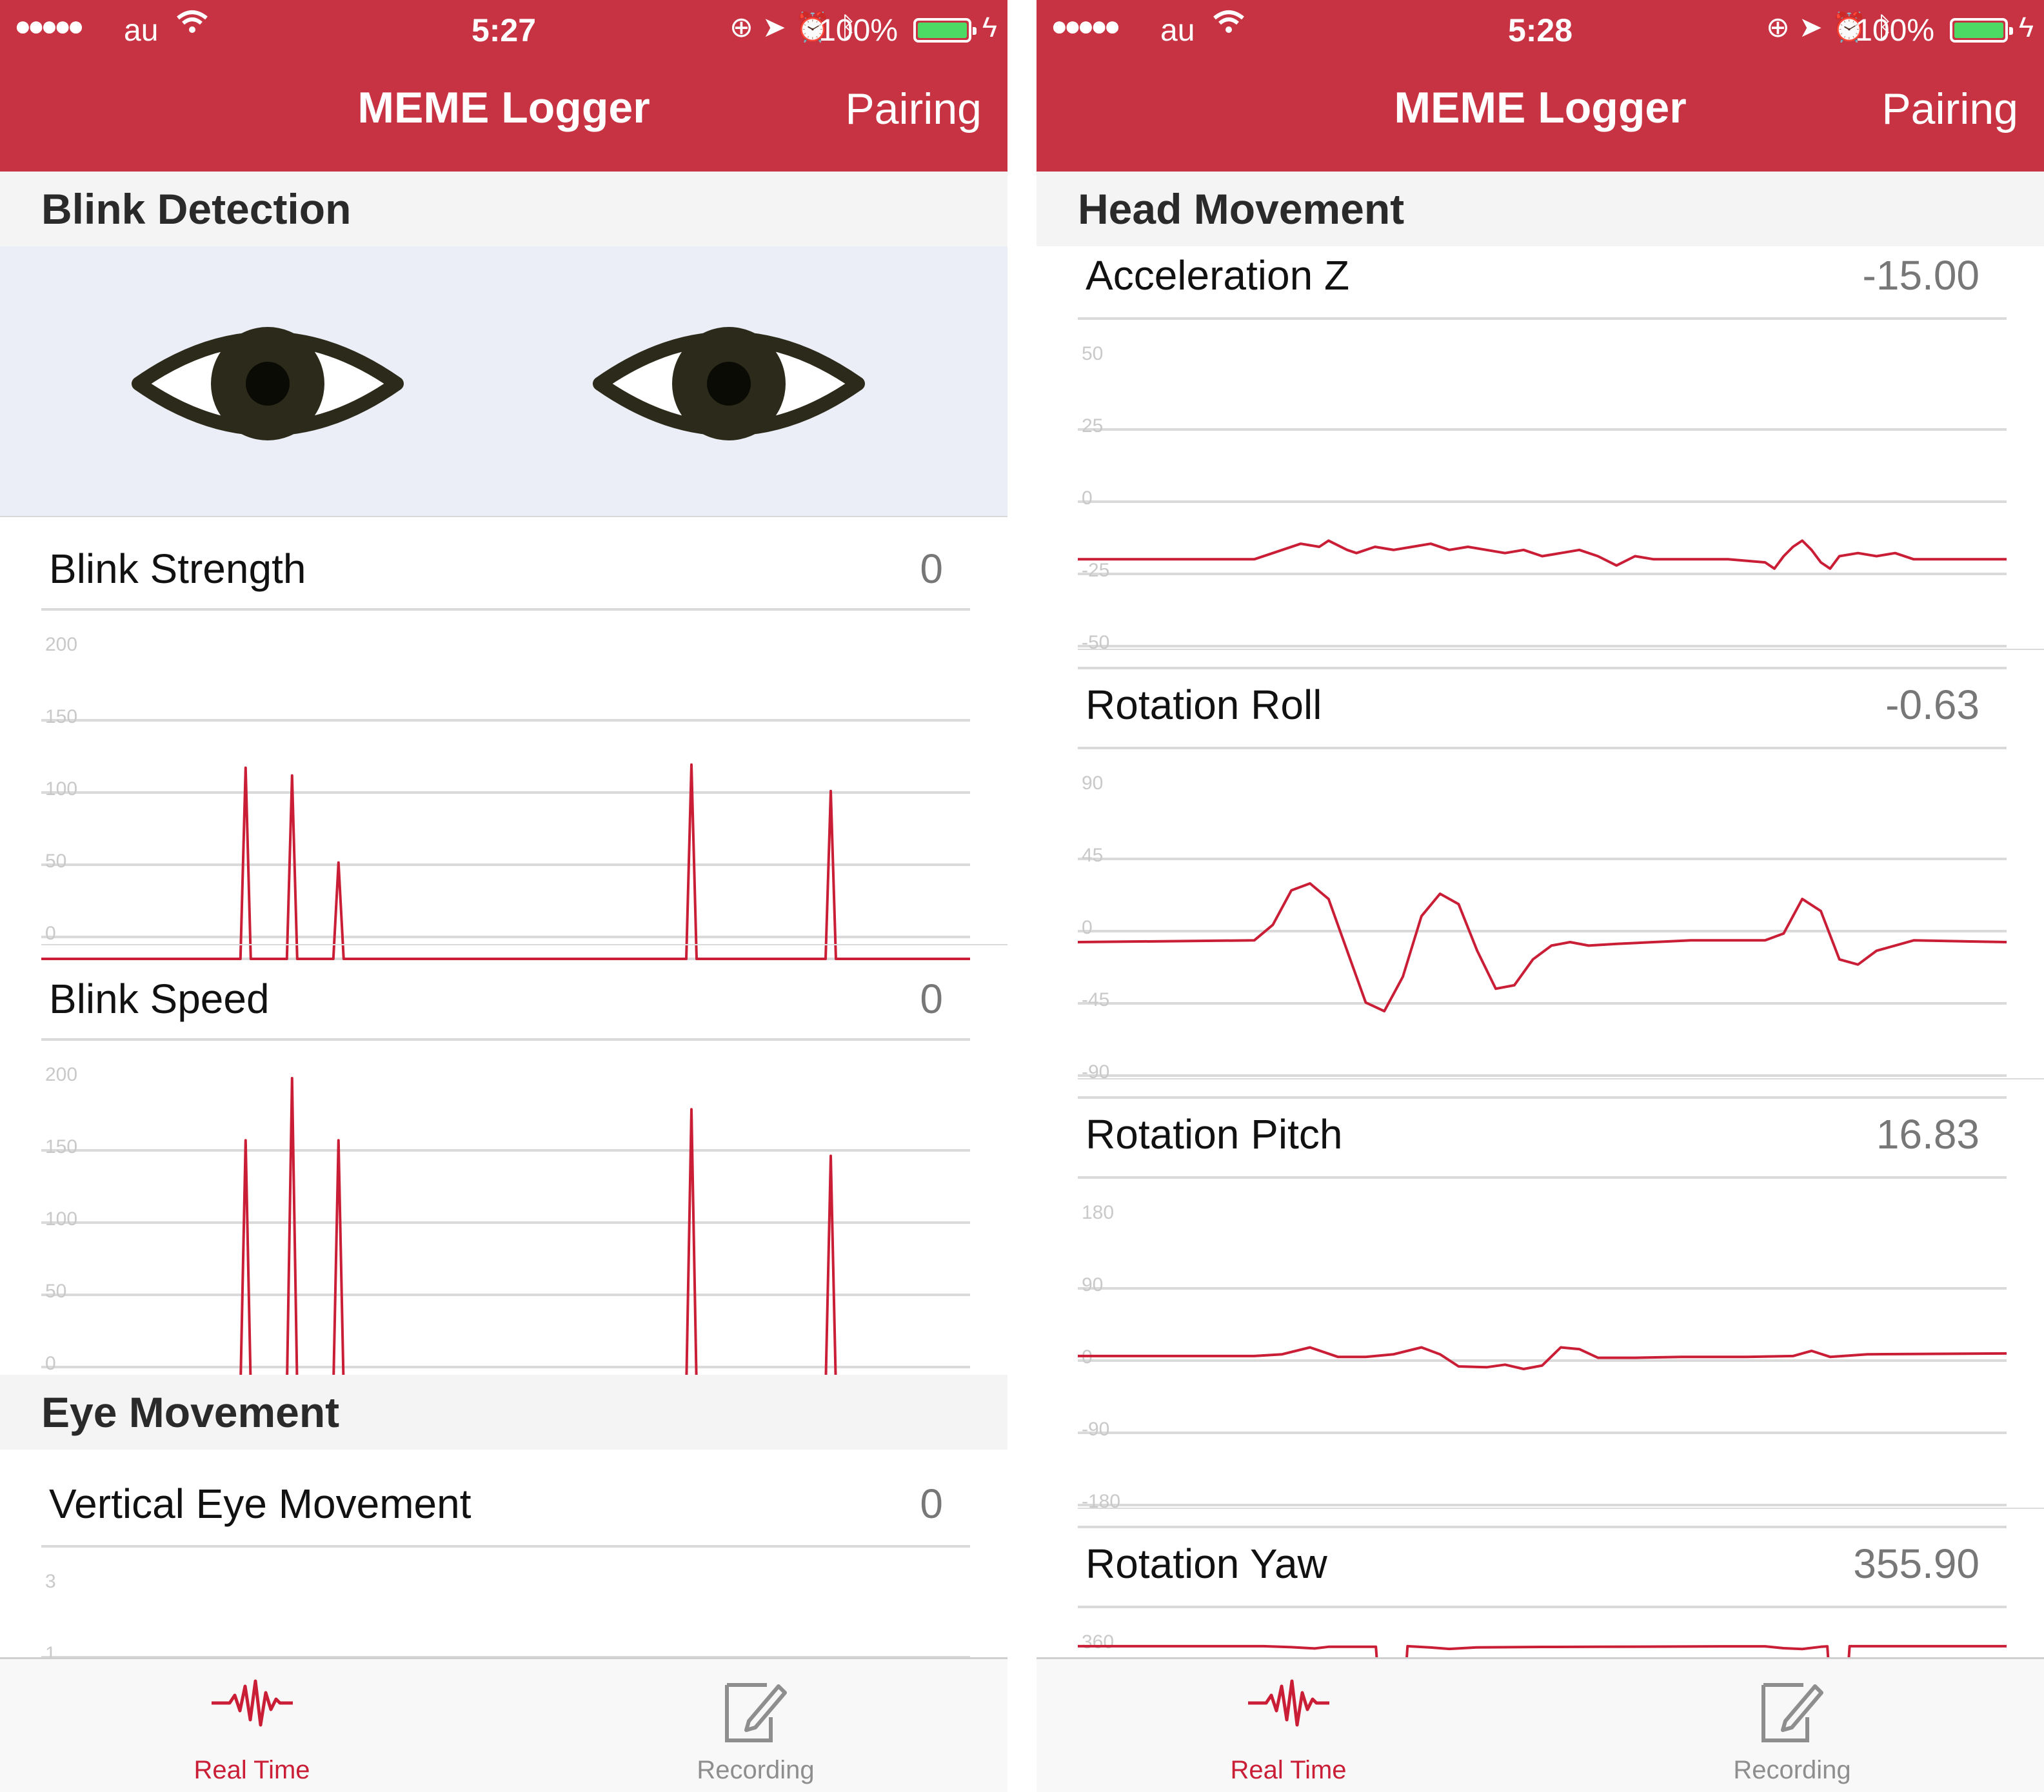 This screenshot has width=2044, height=1792. What do you see at coordinates (1218, 275) in the screenshot?
I see `acceleration-z-title: Acceleration Z` at bounding box center [1218, 275].